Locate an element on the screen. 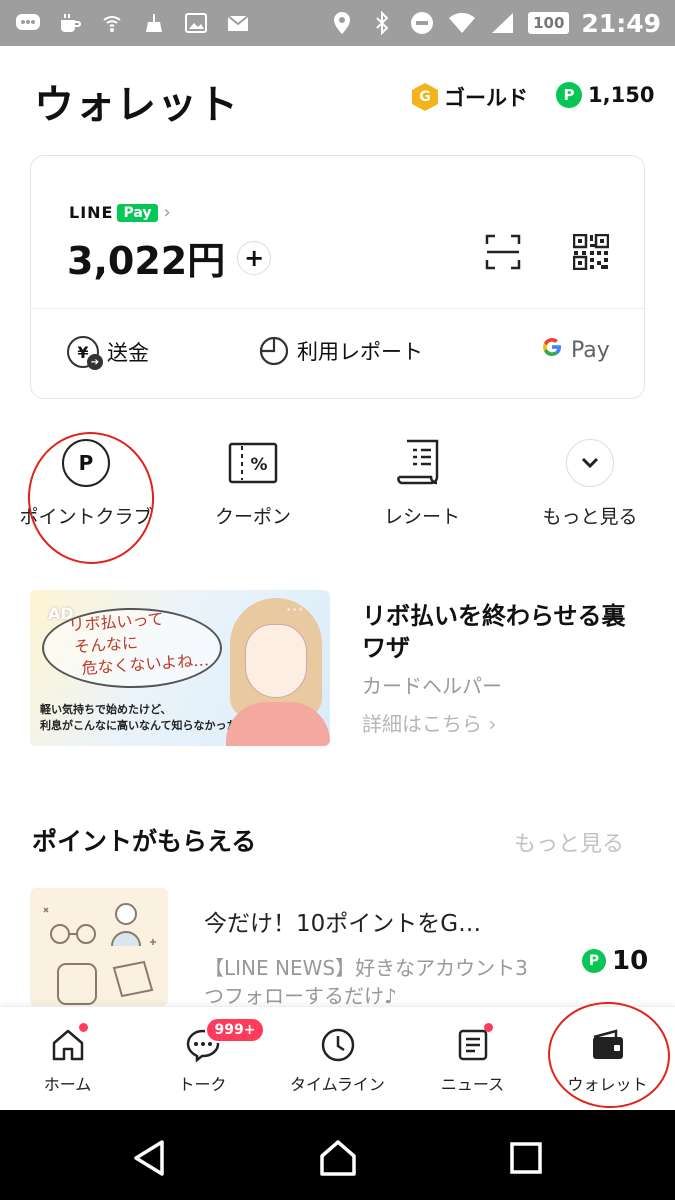 The height and width of the screenshot is (1200, 675). nav-label: ニュース is located at coordinates (472, 1084).